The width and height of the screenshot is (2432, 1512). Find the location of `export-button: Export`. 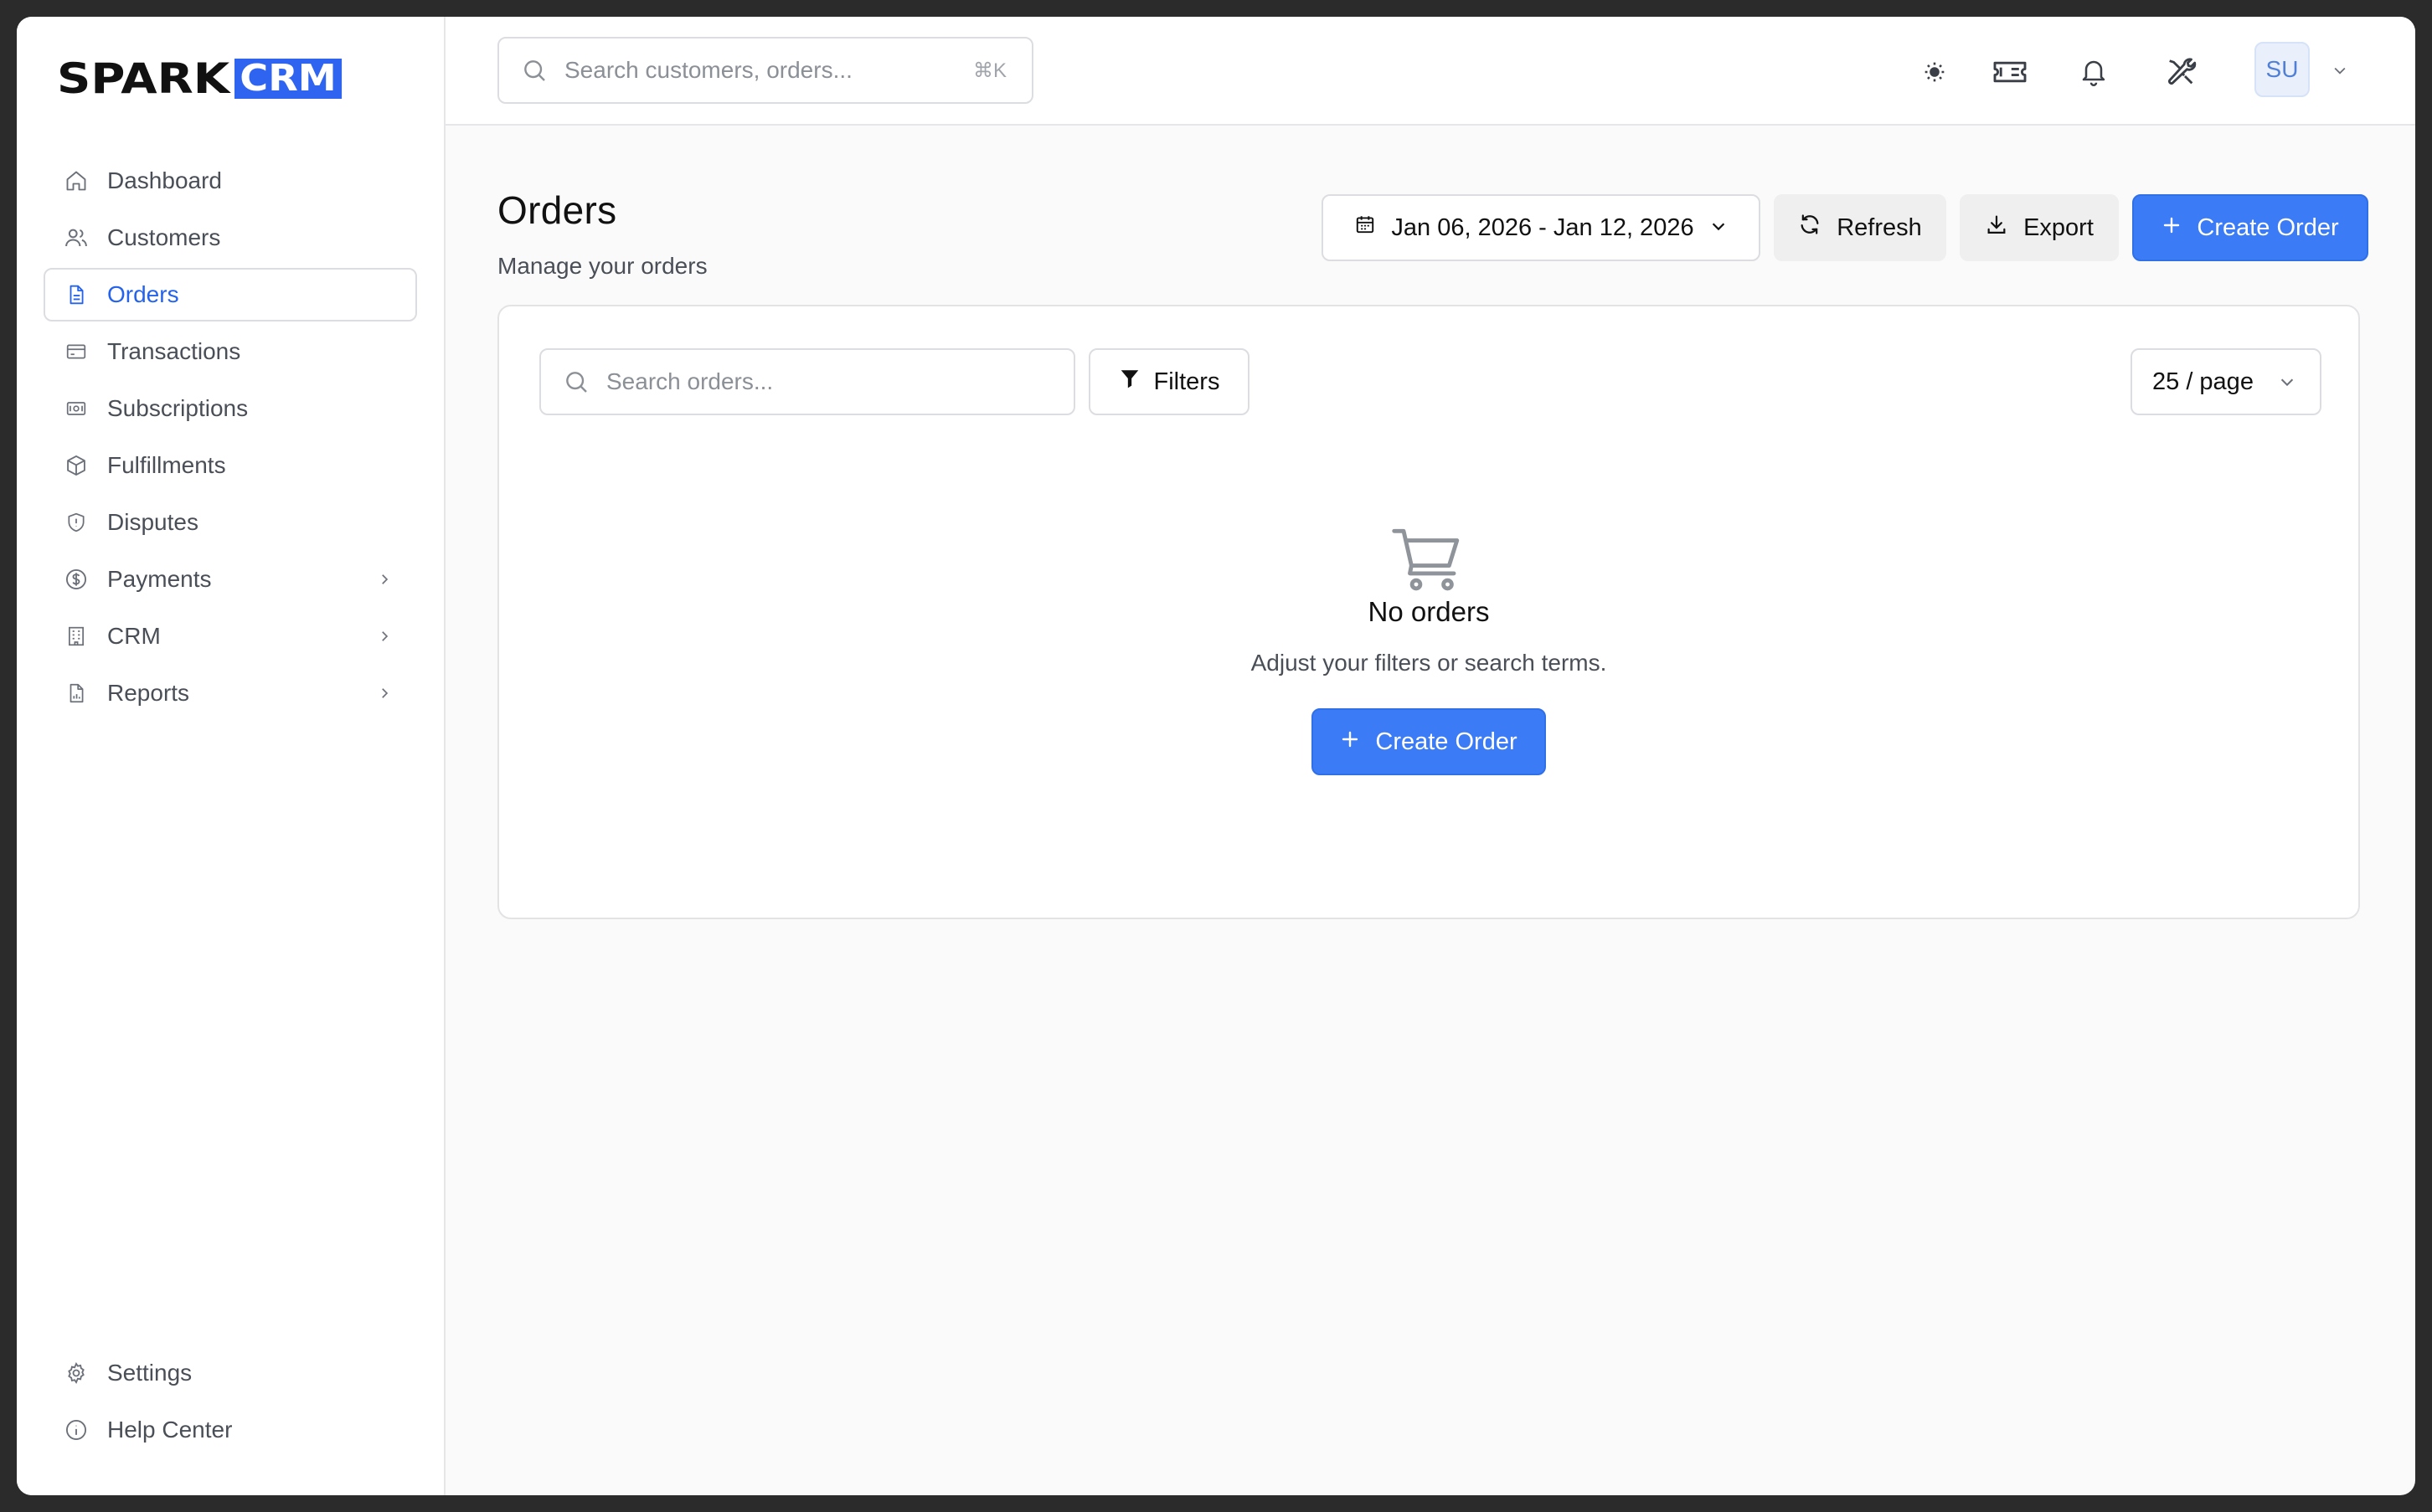

export-button: Export is located at coordinates (2039, 227).